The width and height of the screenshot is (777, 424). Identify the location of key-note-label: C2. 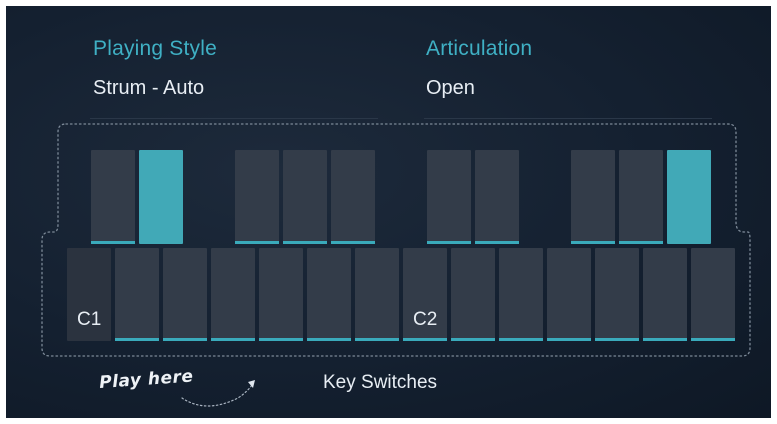
(425, 319).